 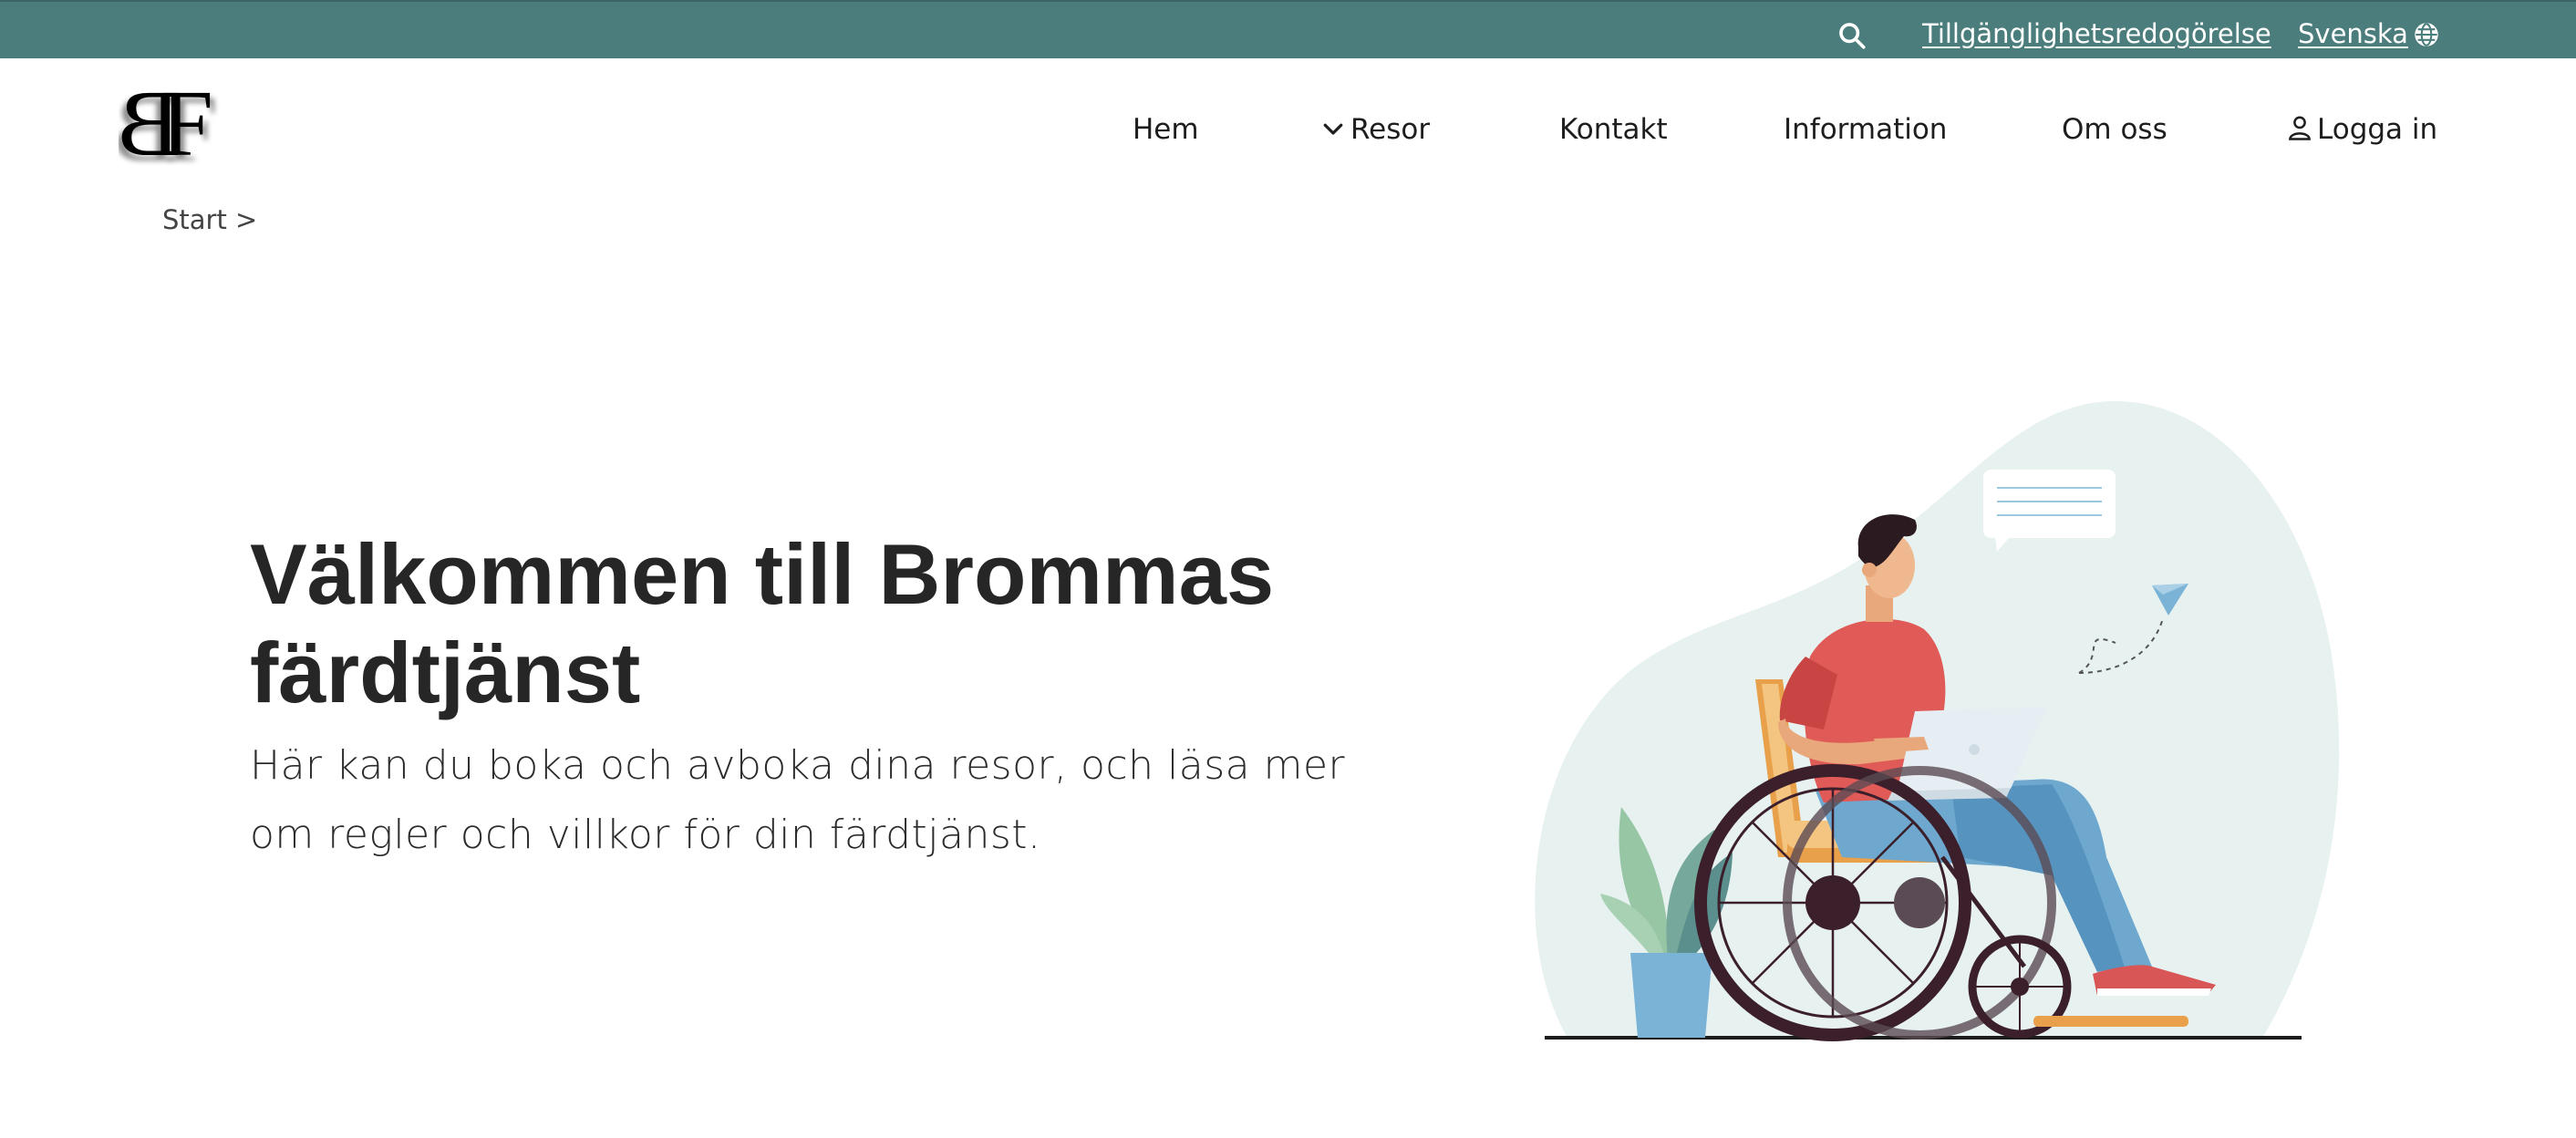 What do you see at coordinates (1333, 129) in the screenshot?
I see `chevron-down-icon` at bounding box center [1333, 129].